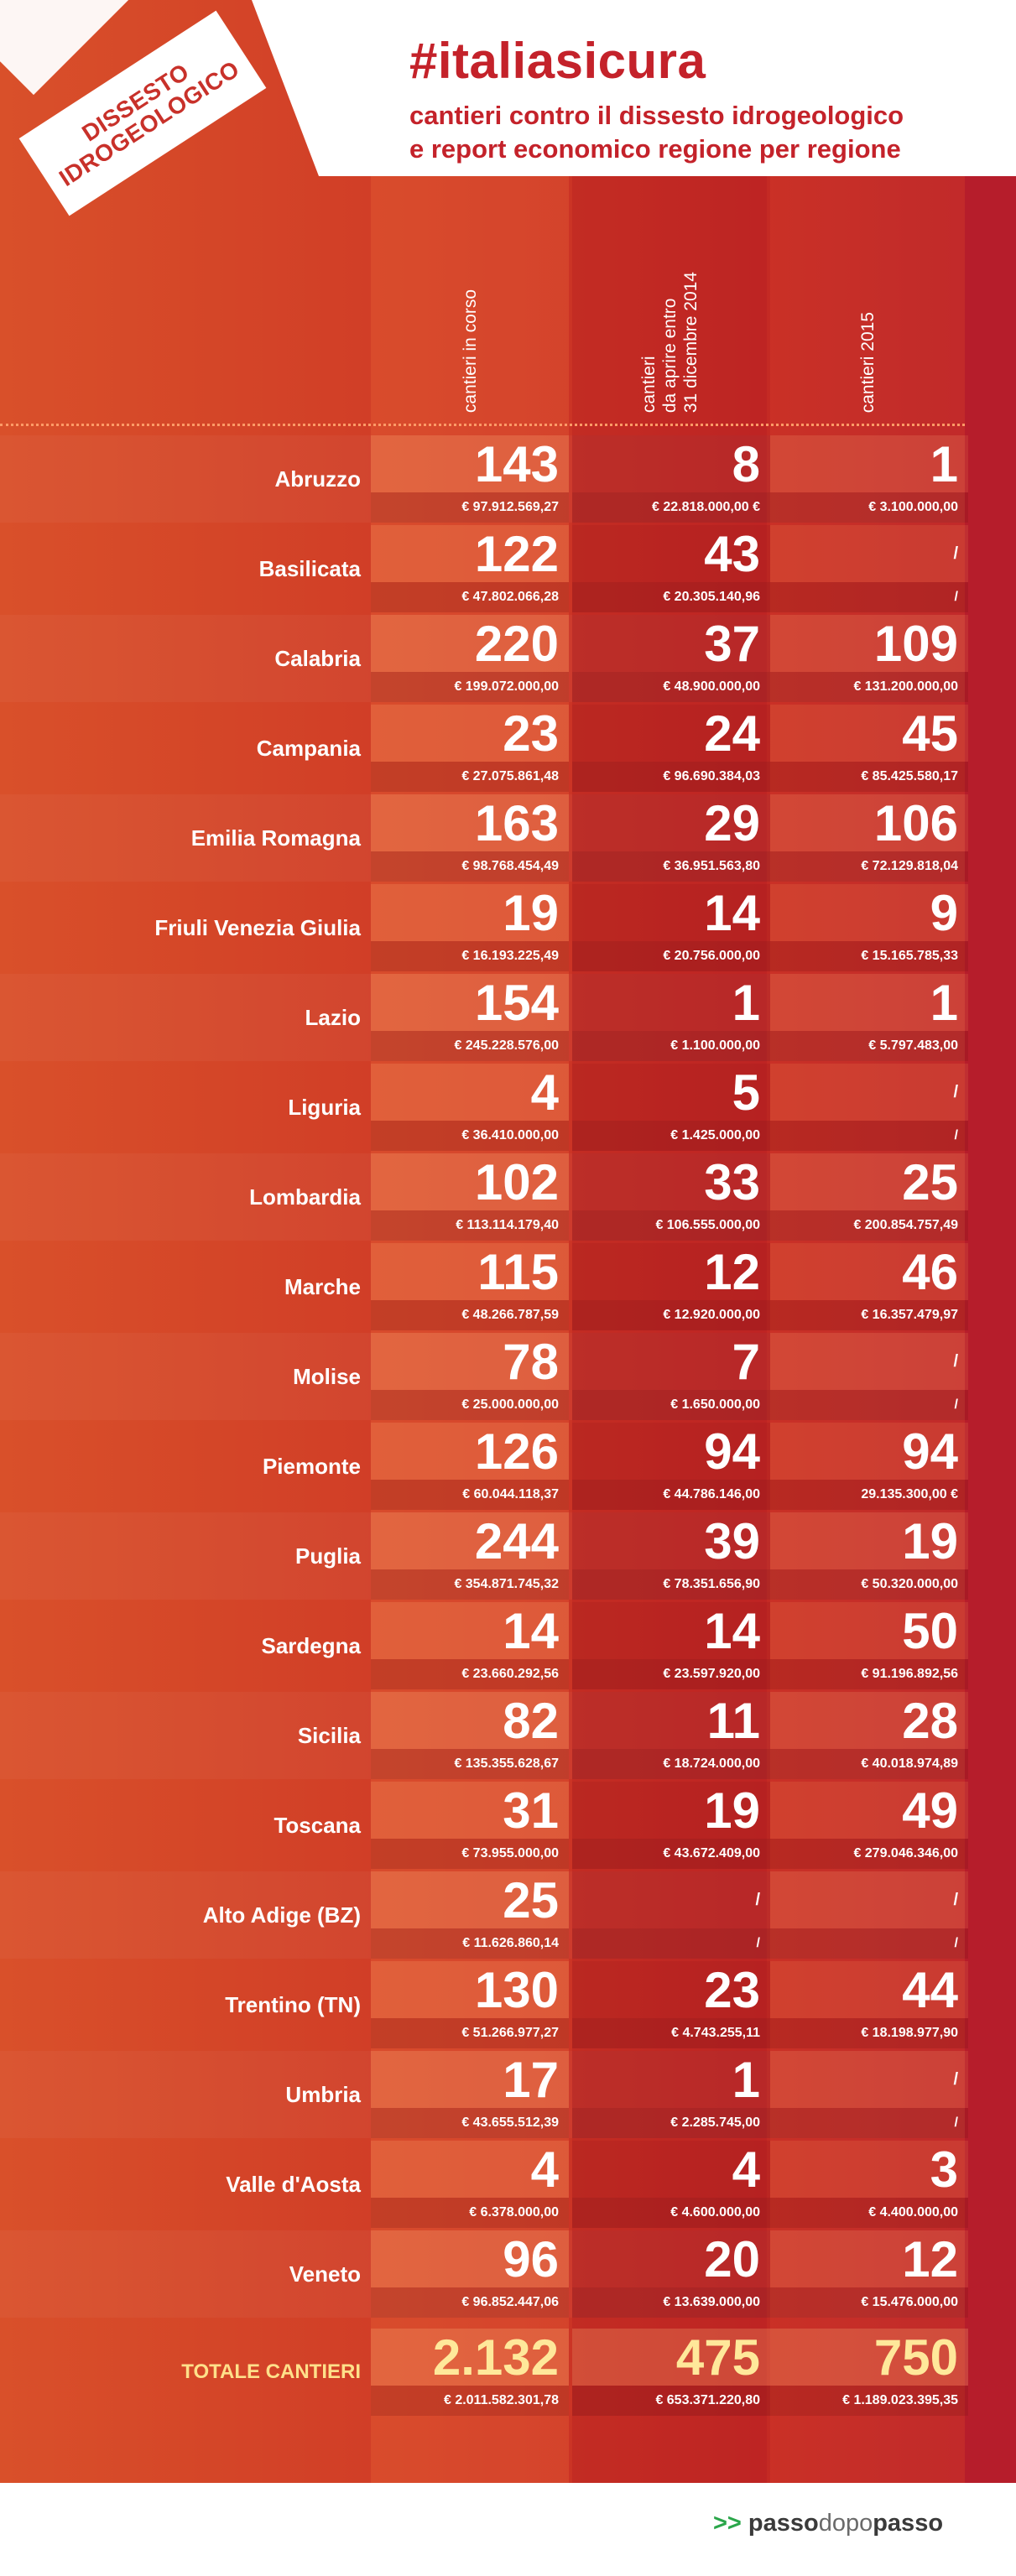 The height and width of the screenshot is (2576, 1016). What do you see at coordinates (733, 1721) in the screenshot?
I see `cell-count: 11` at bounding box center [733, 1721].